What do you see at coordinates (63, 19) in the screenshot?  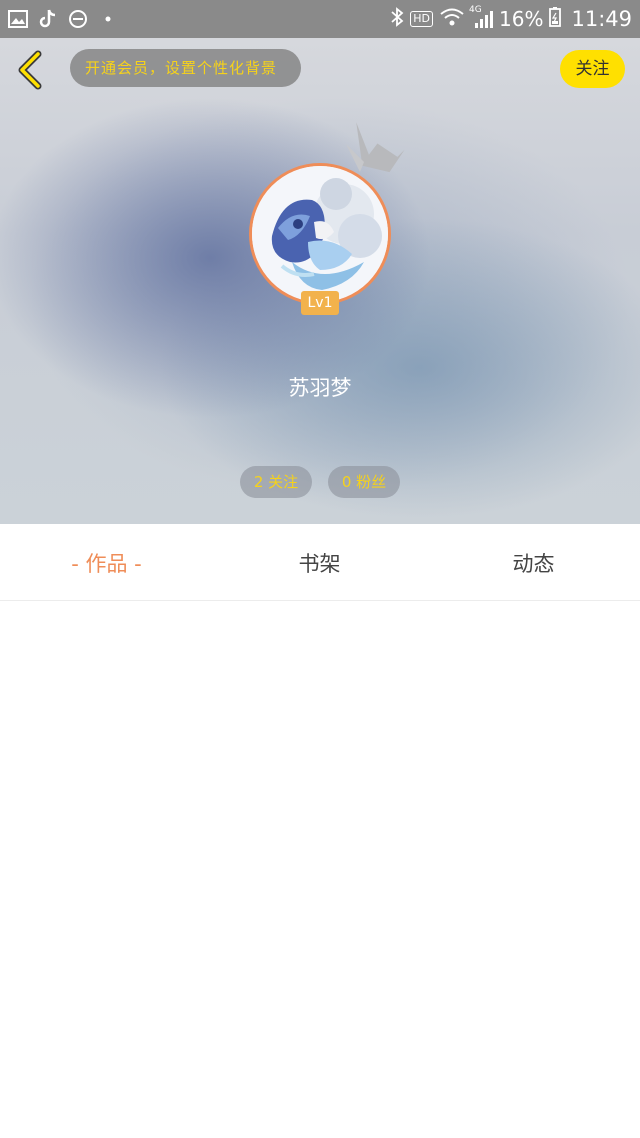 I see `status-left-icons` at bounding box center [63, 19].